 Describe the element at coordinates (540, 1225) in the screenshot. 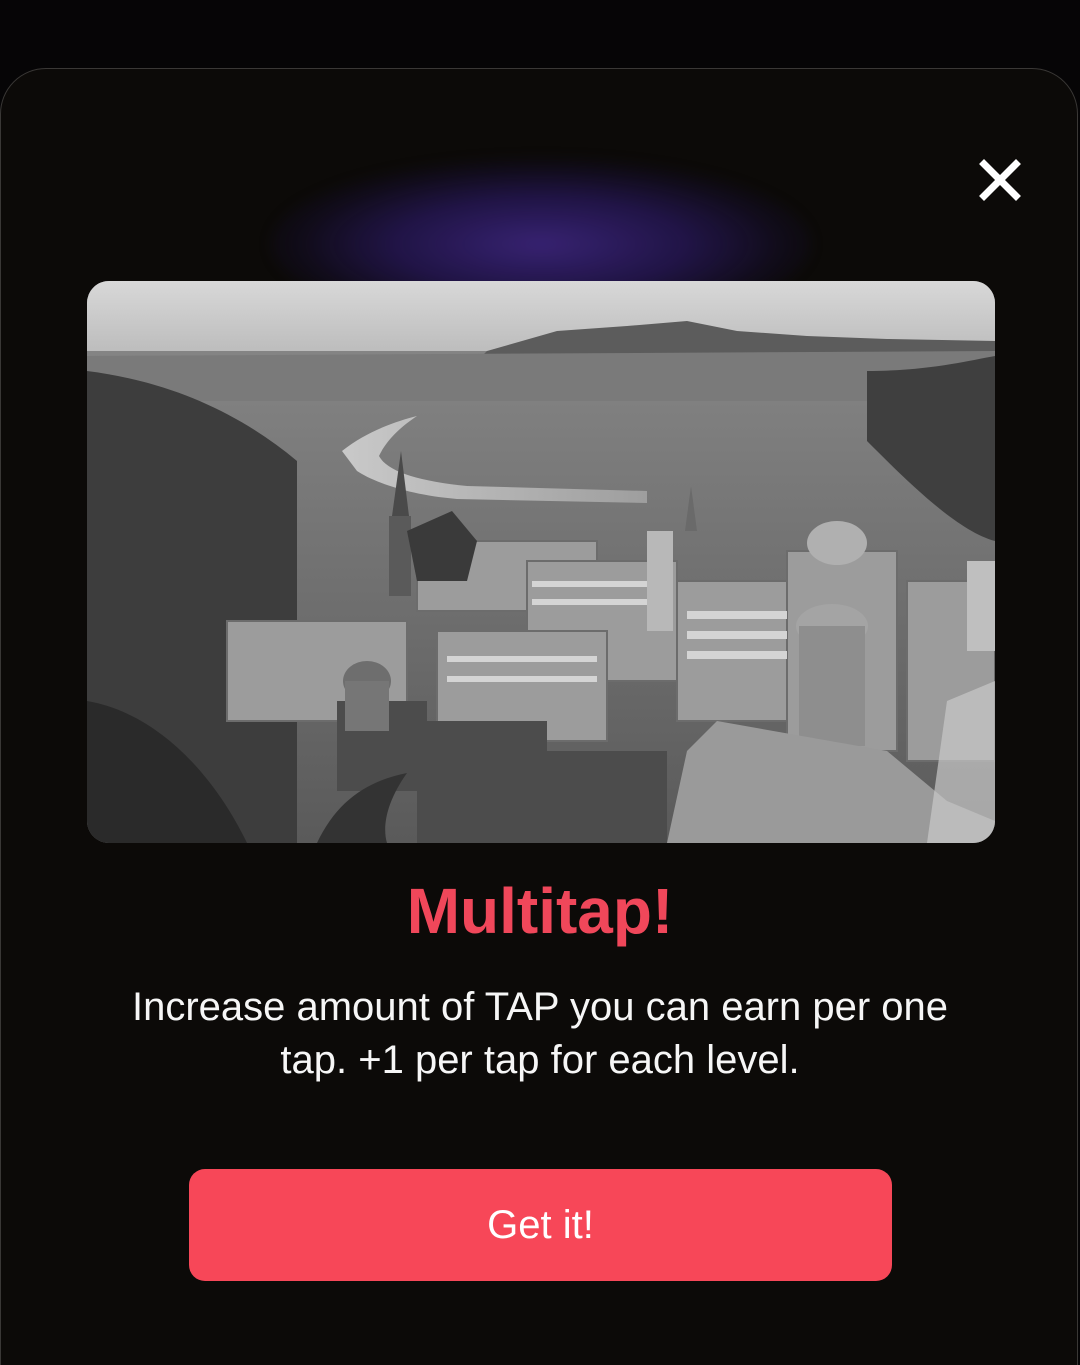

I see `get-it-button: Get it!` at that location.